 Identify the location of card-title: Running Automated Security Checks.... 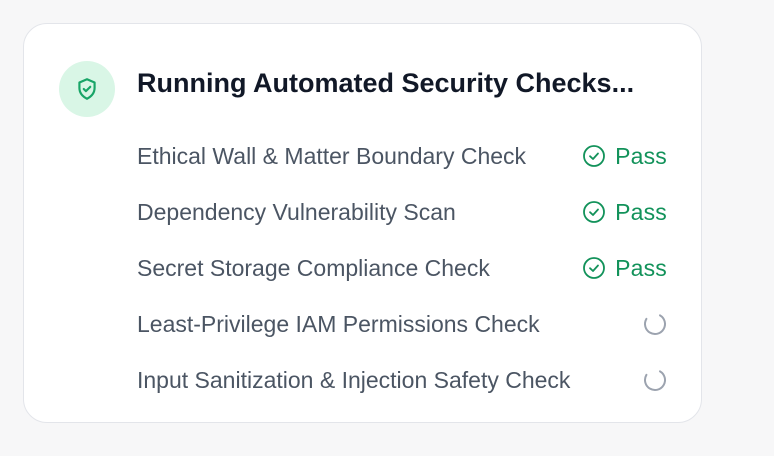
(386, 83).